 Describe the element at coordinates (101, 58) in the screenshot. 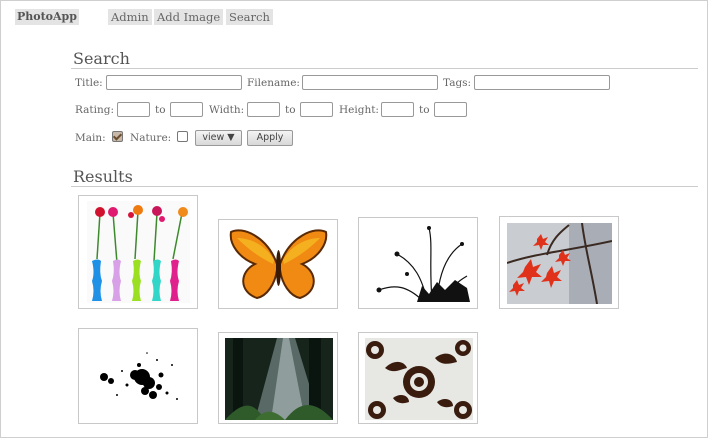

I see `search-heading: Search` at that location.